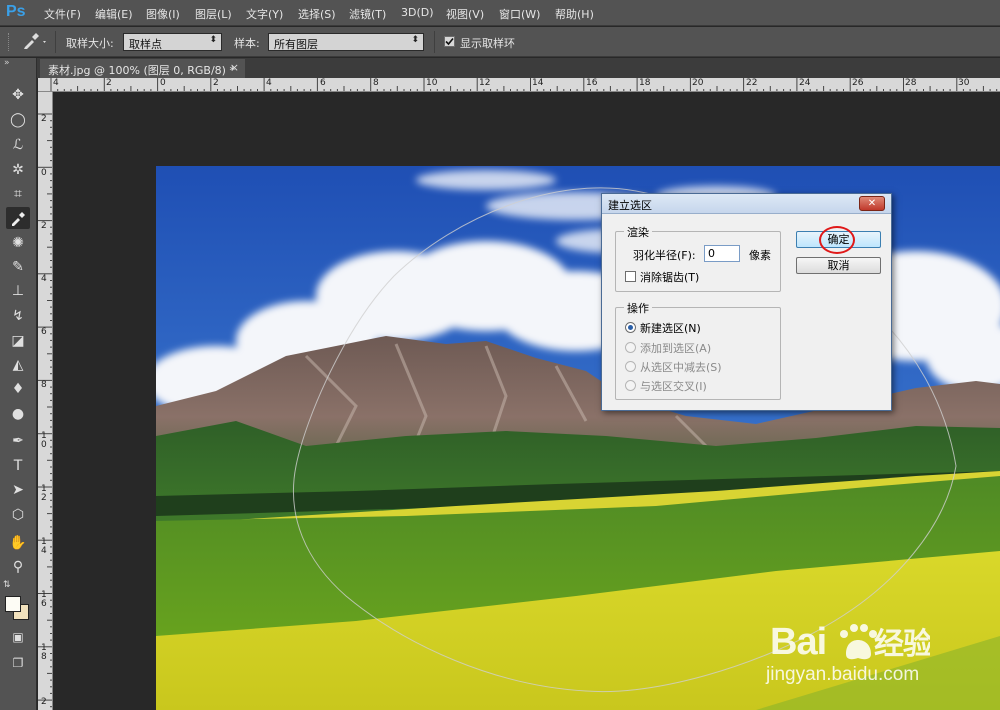  What do you see at coordinates (13, 604) in the screenshot?
I see `foreground-color-swatch` at bounding box center [13, 604].